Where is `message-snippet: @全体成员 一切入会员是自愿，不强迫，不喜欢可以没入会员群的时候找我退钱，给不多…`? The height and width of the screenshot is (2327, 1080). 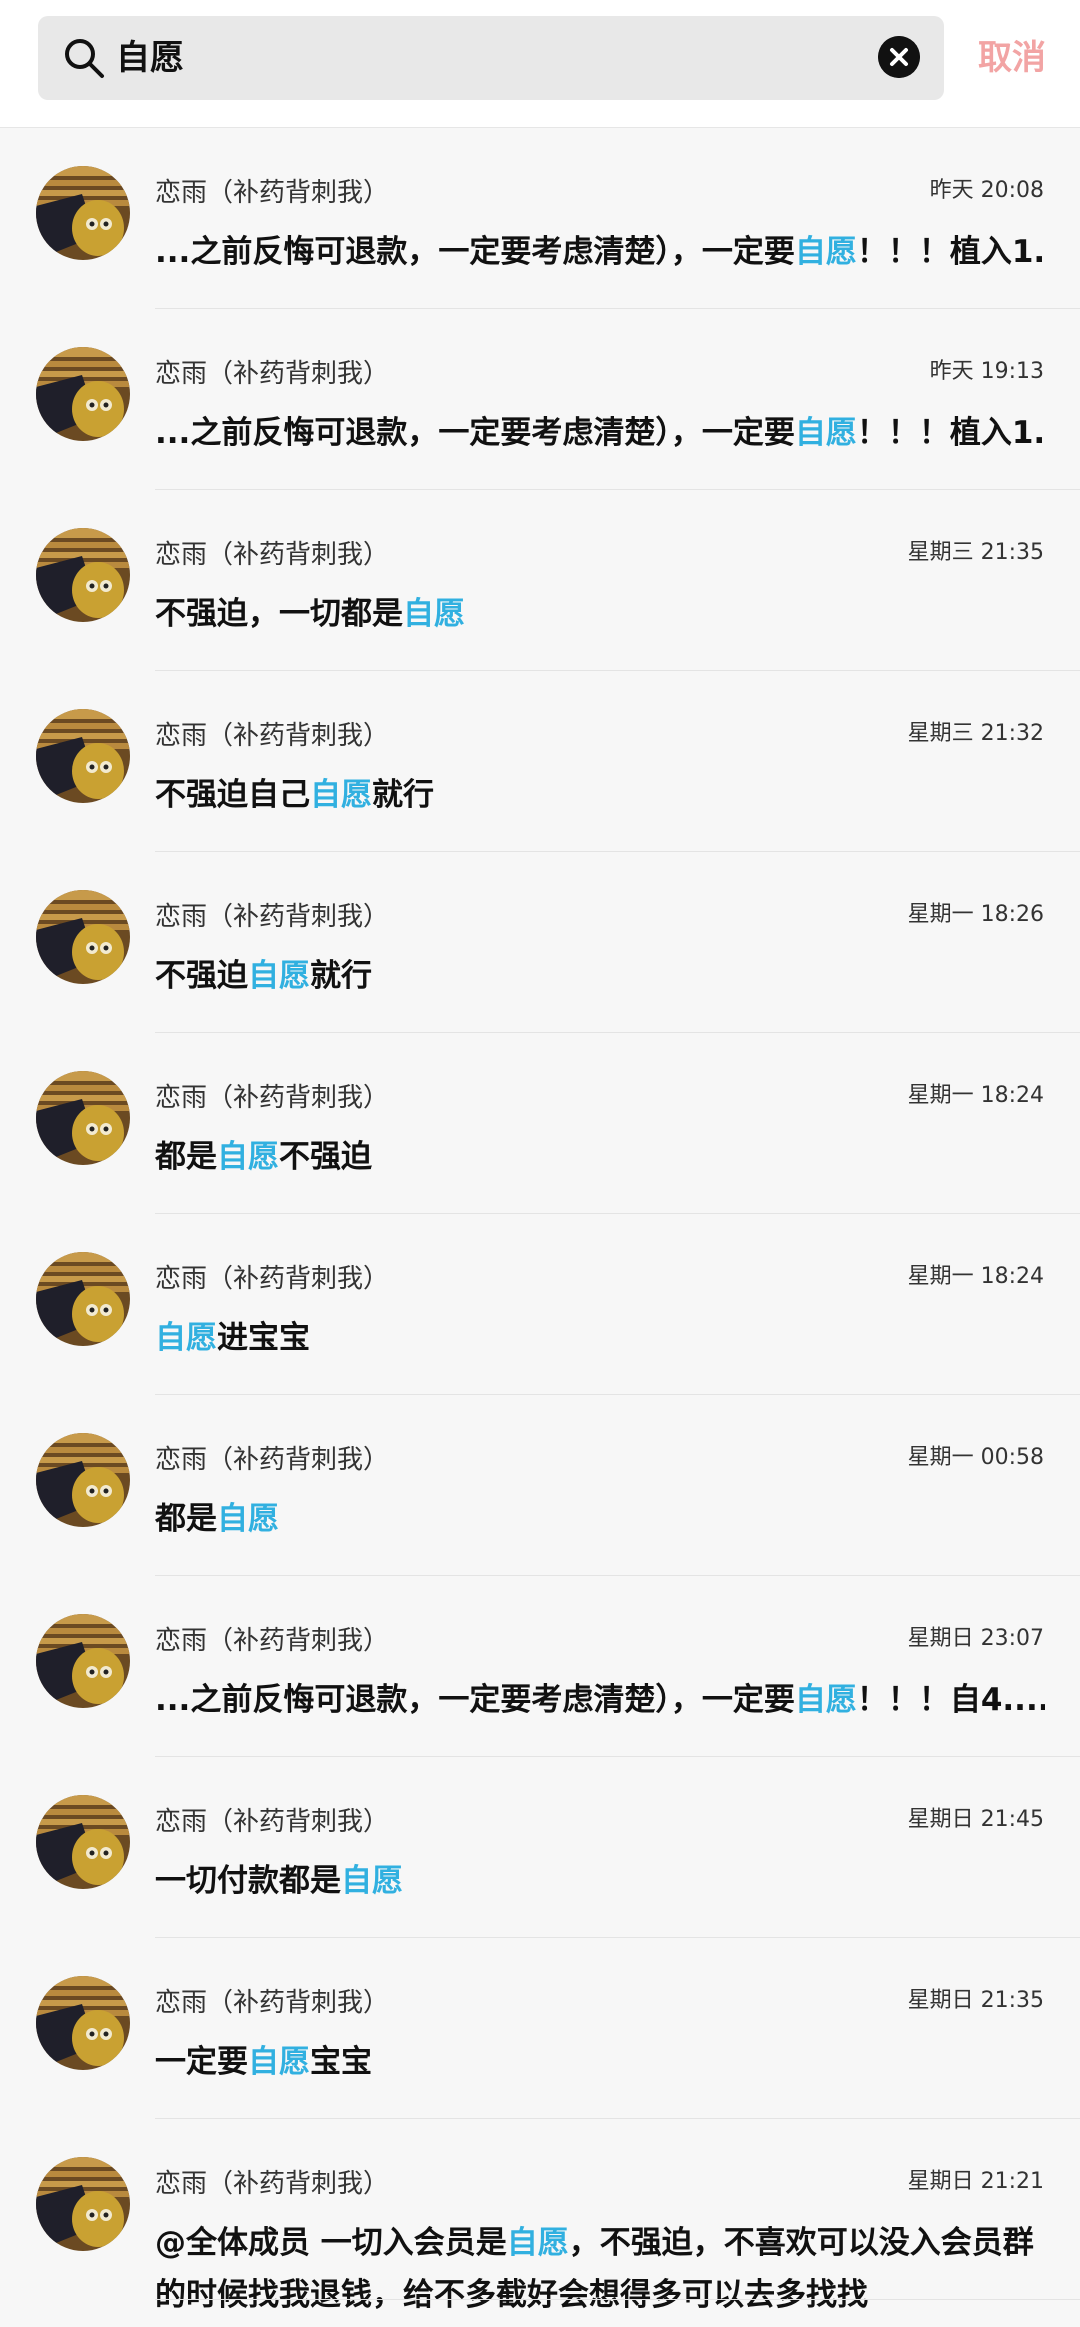
message-snippet: @全体成员 一切入会员是自愿，不强迫，不喜欢可以没入会员群的时候找我退钱，给不多… is located at coordinates (600, 2272).